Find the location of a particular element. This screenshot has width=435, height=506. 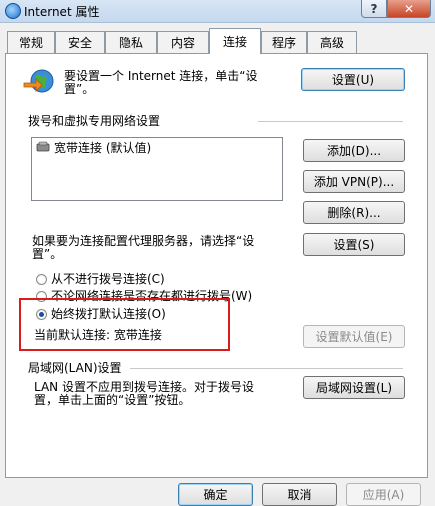

lan-settings-button: 局域网设置(L) is located at coordinates (354, 387).